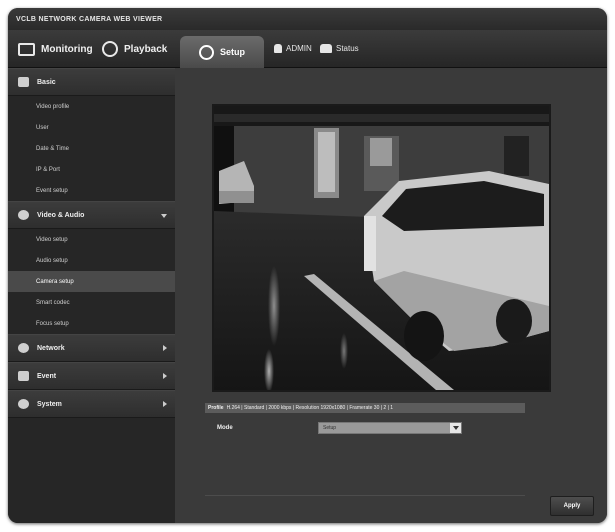  Describe the element at coordinates (110, 49) in the screenshot. I see `playback-icon` at that location.